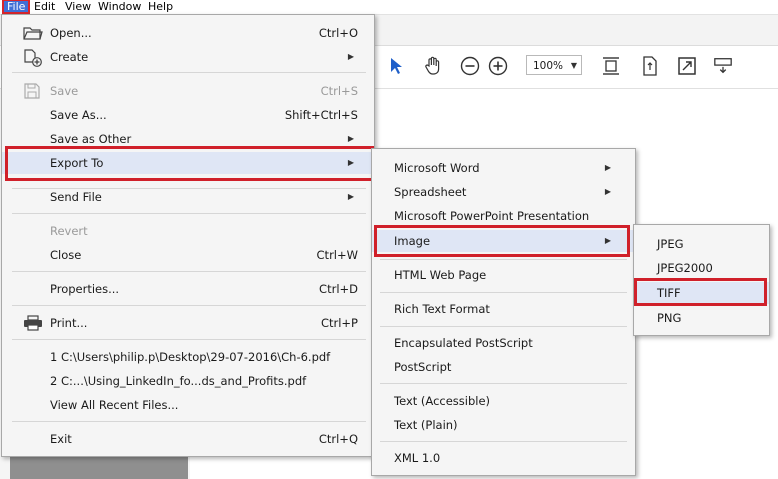  What do you see at coordinates (430, 192) in the screenshot?
I see `menu-item-label: Spreadsheet` at bounding box center [430, 192].